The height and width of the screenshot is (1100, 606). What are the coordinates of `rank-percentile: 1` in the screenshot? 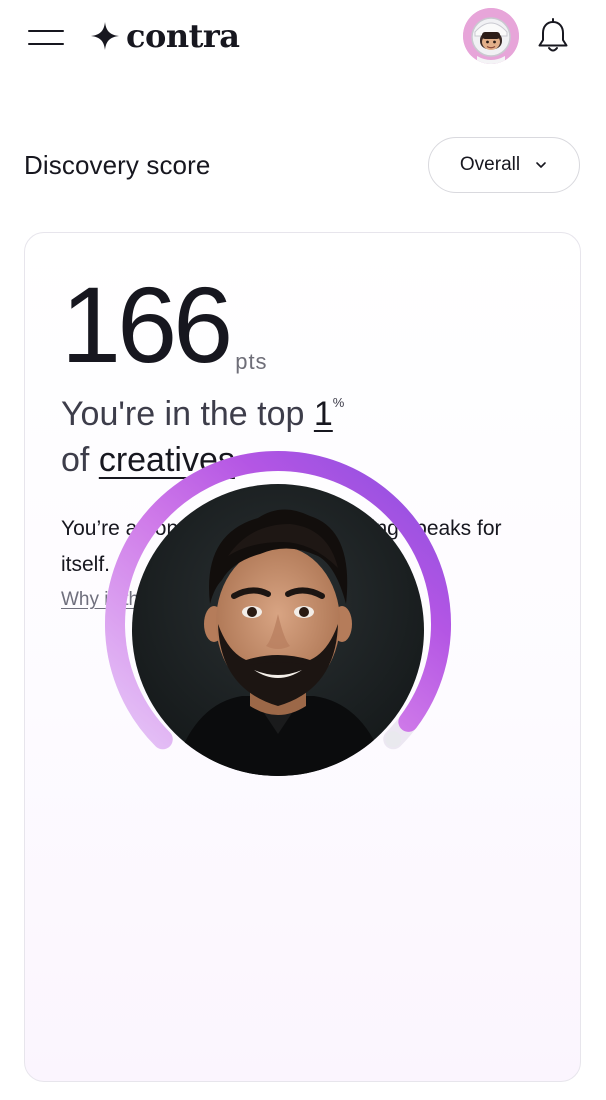 It's located at (323, 414).